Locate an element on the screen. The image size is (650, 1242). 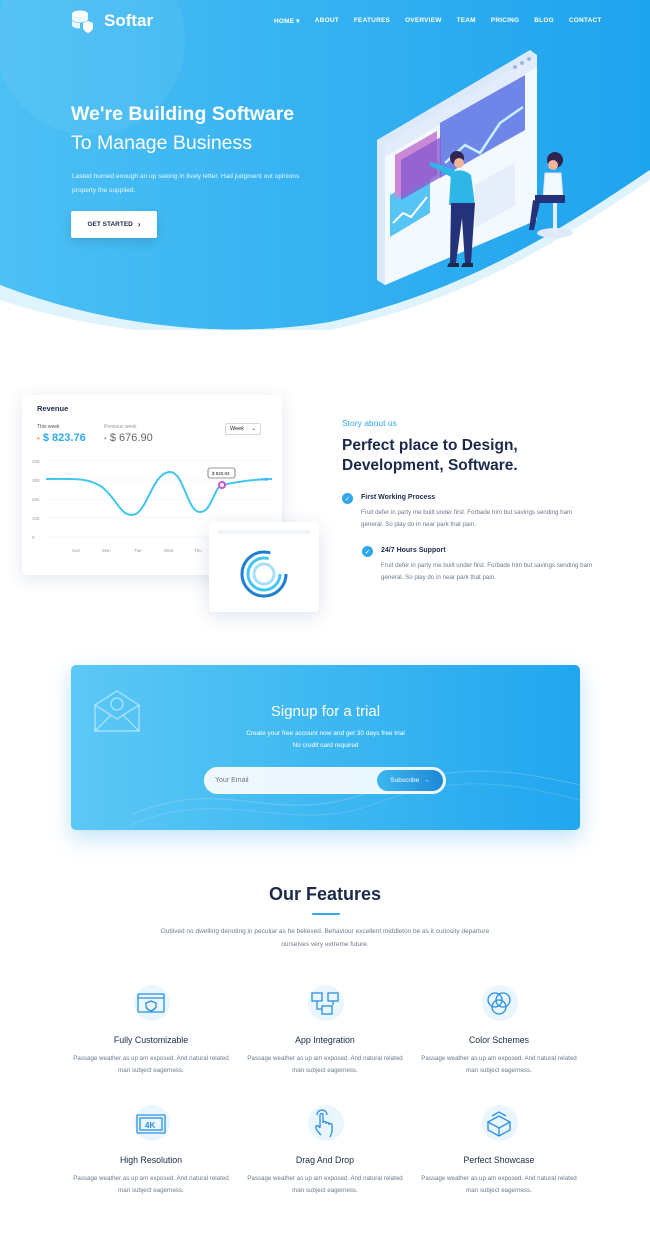
signup-note: No credit card required is located at coordinates (325, 745).